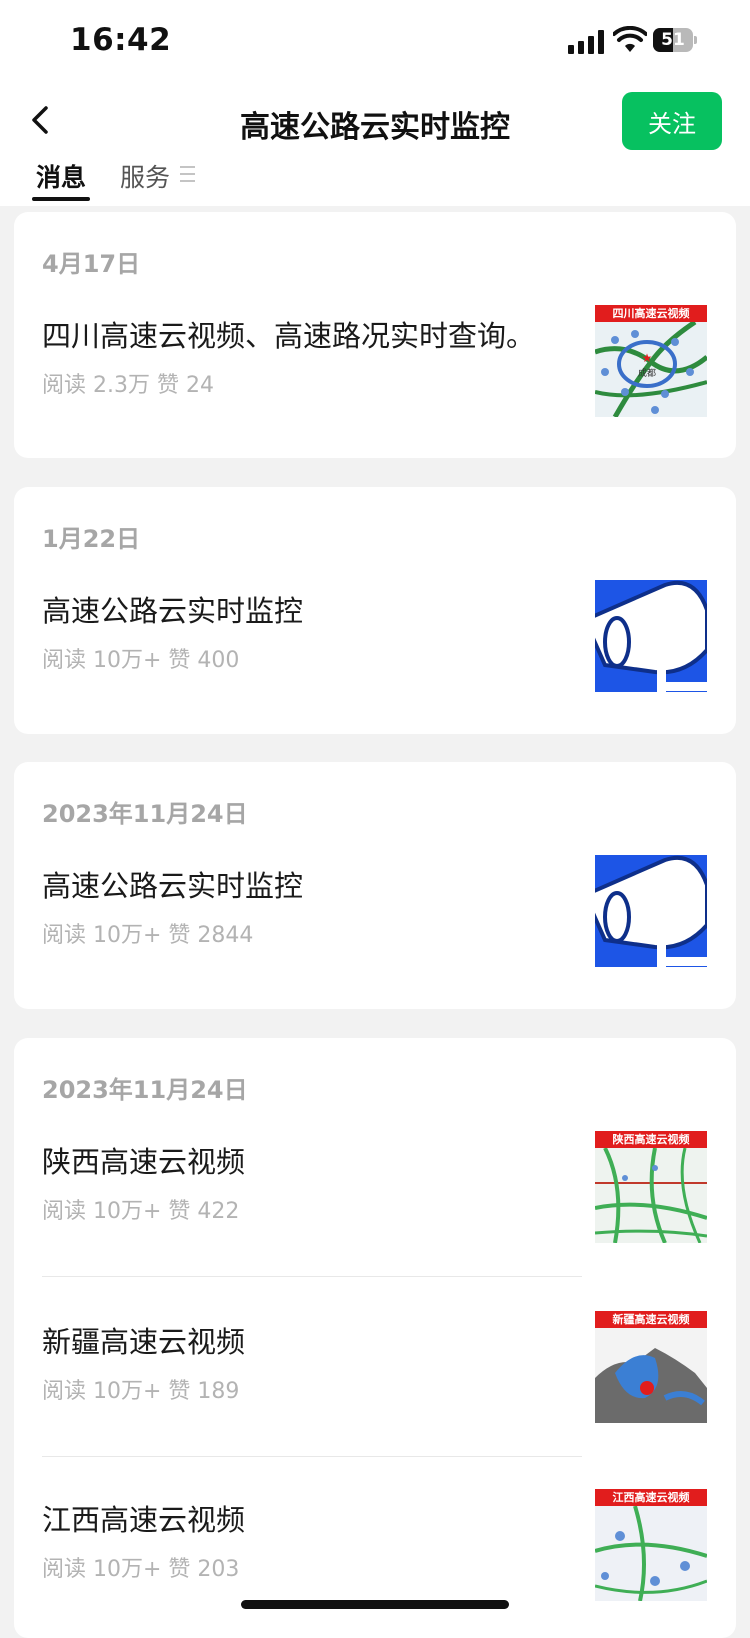  What do you see at coordinates (145, 176) in the screenshot?
I see `tab-services: 服务` at bounding box center [145, 176].